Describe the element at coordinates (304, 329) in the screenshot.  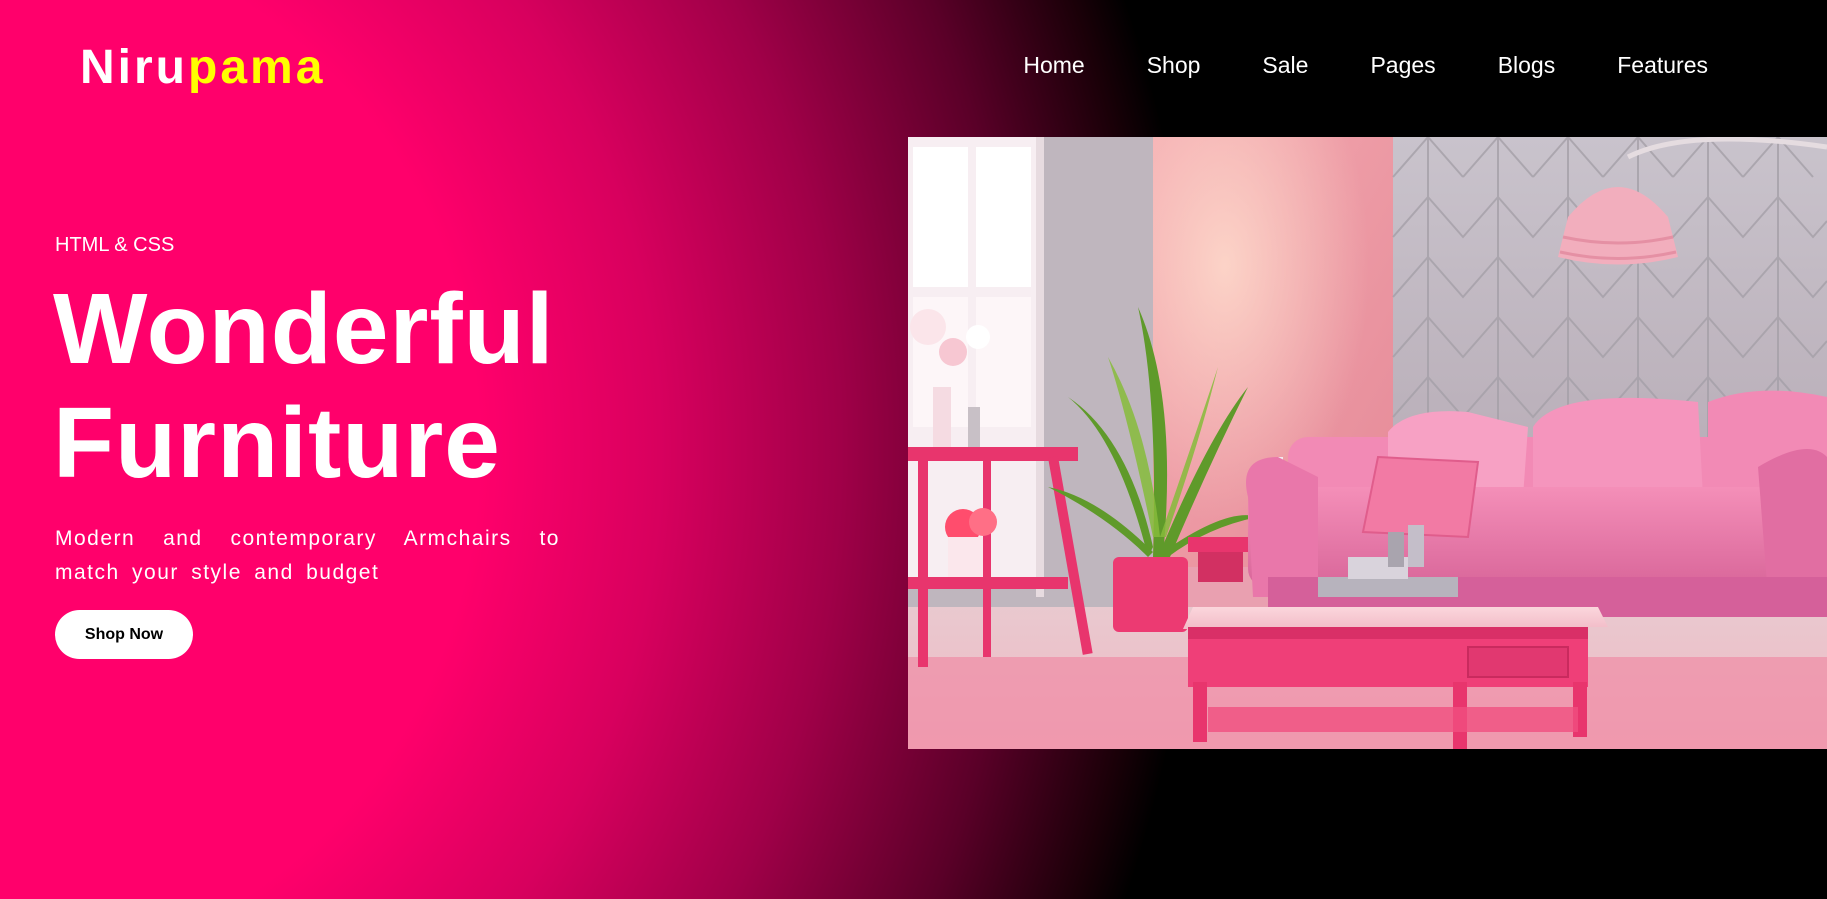
I see `hero-headline-line1: Wonderful` at that location.